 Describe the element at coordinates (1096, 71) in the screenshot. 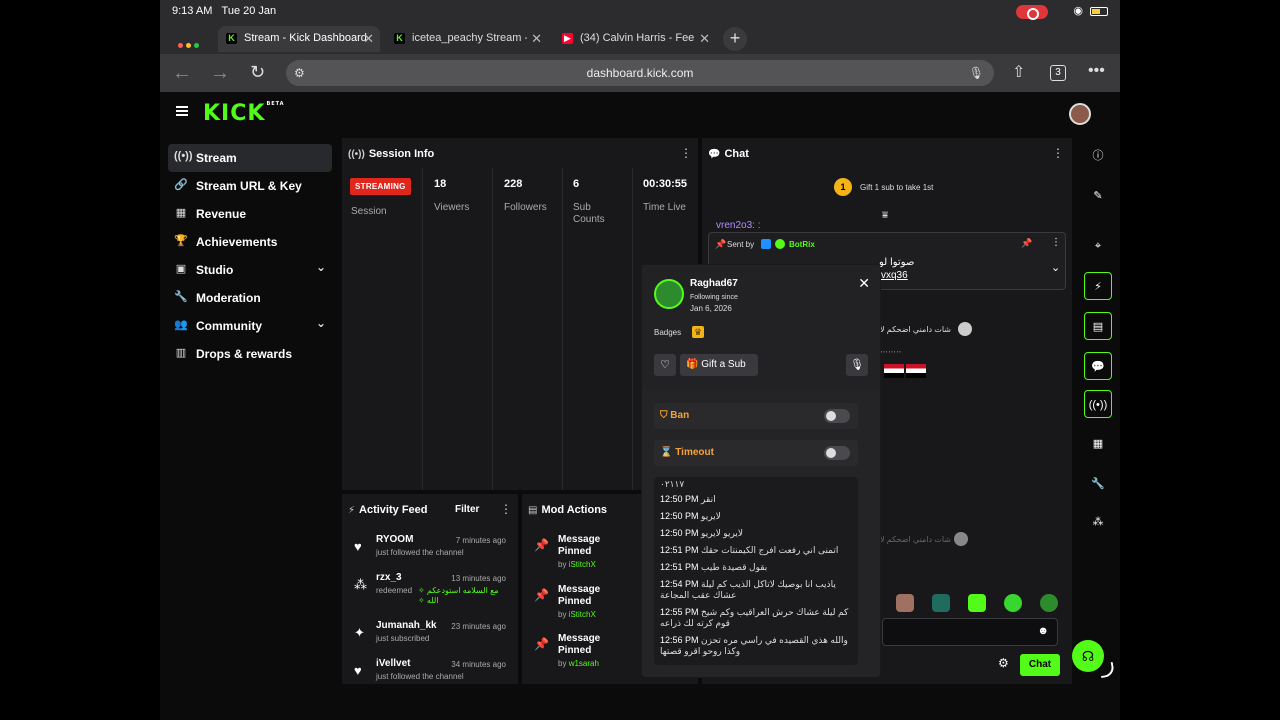

I see `more-menu-icon: •••` at that location.